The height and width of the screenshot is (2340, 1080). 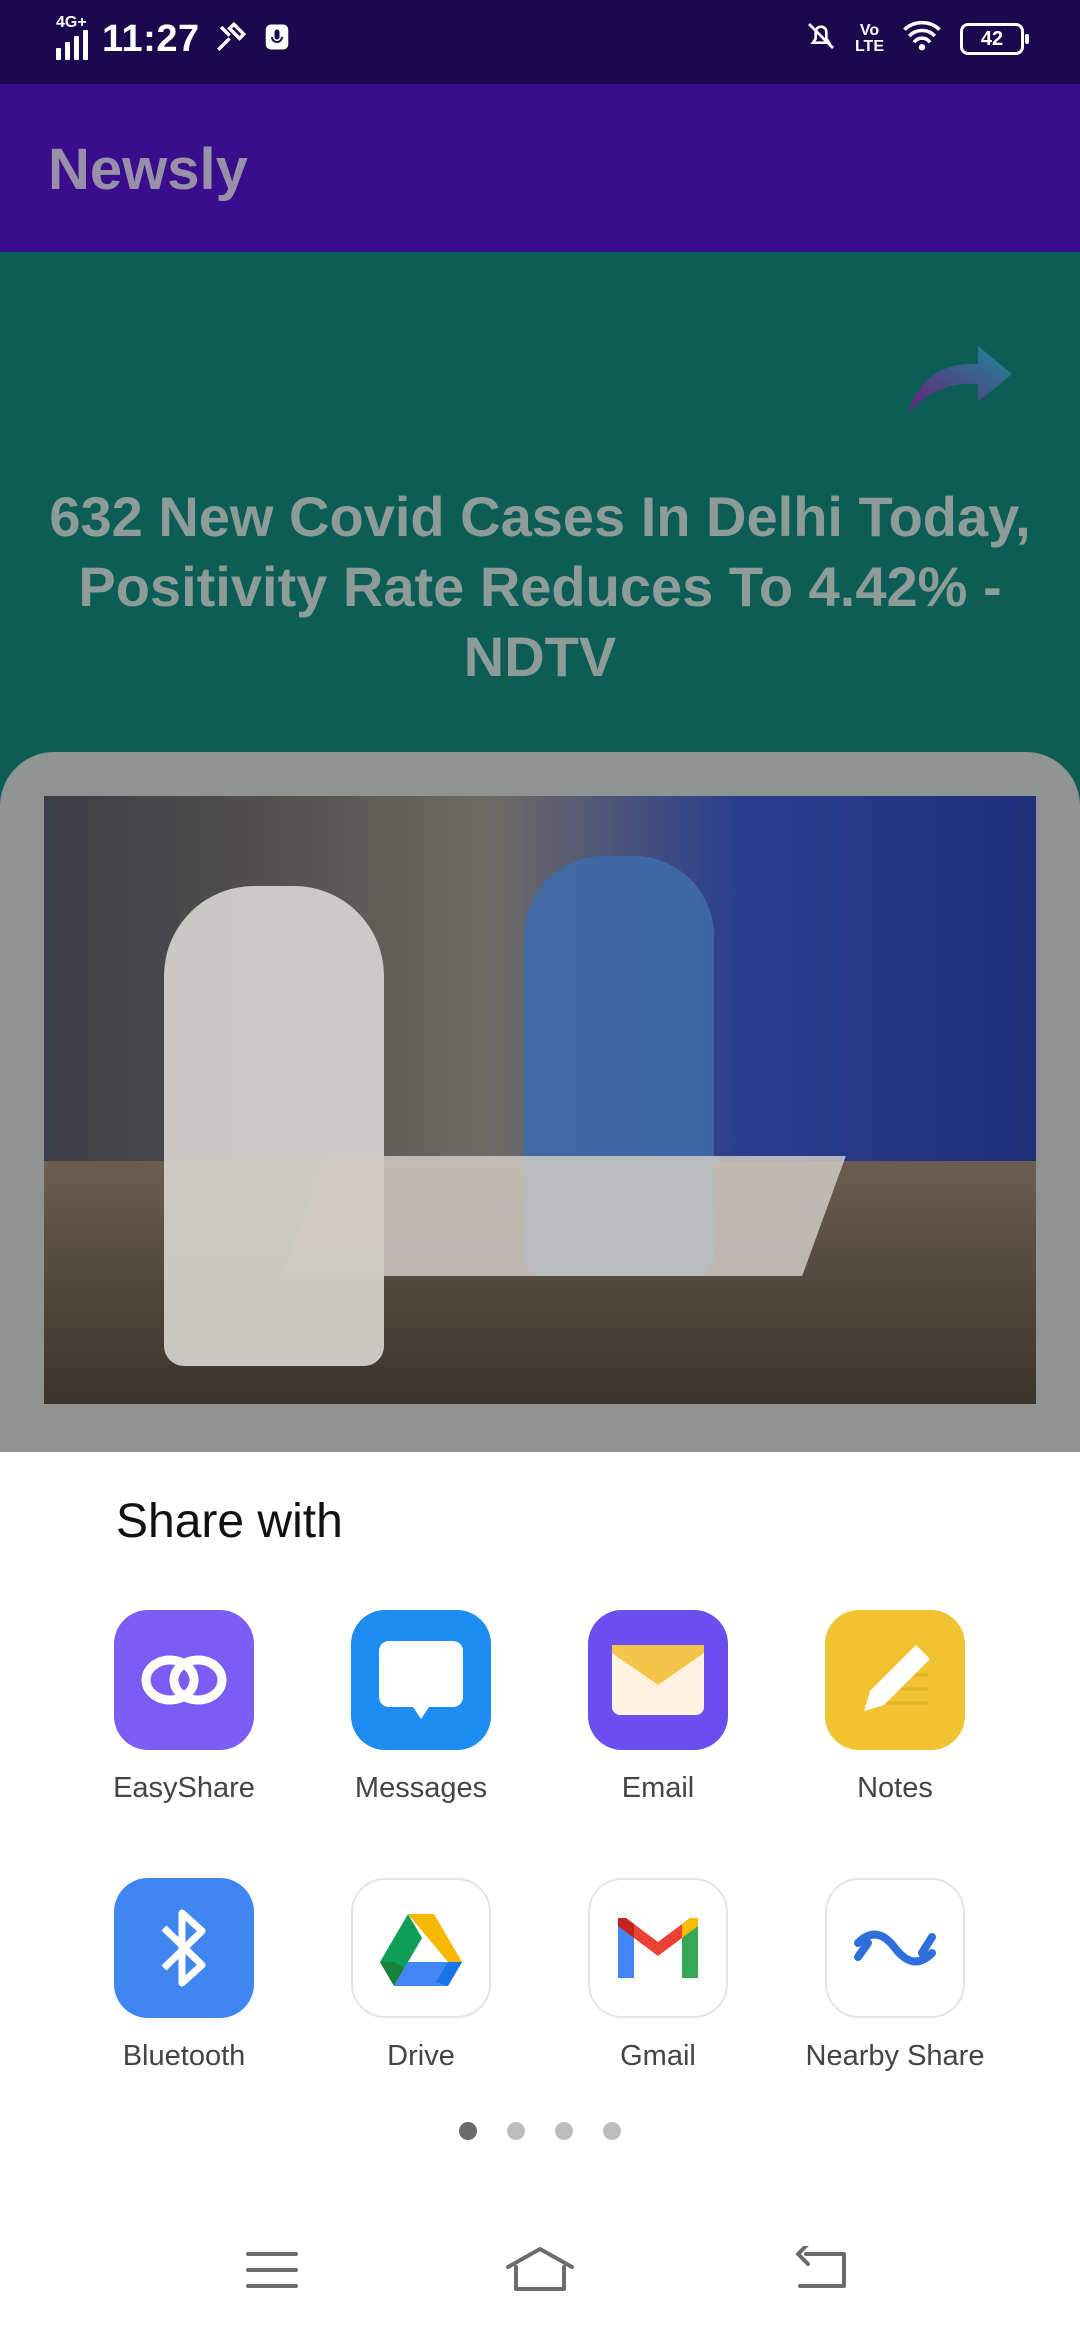 I want to click on home-icon, so click(x=540, y=2270).